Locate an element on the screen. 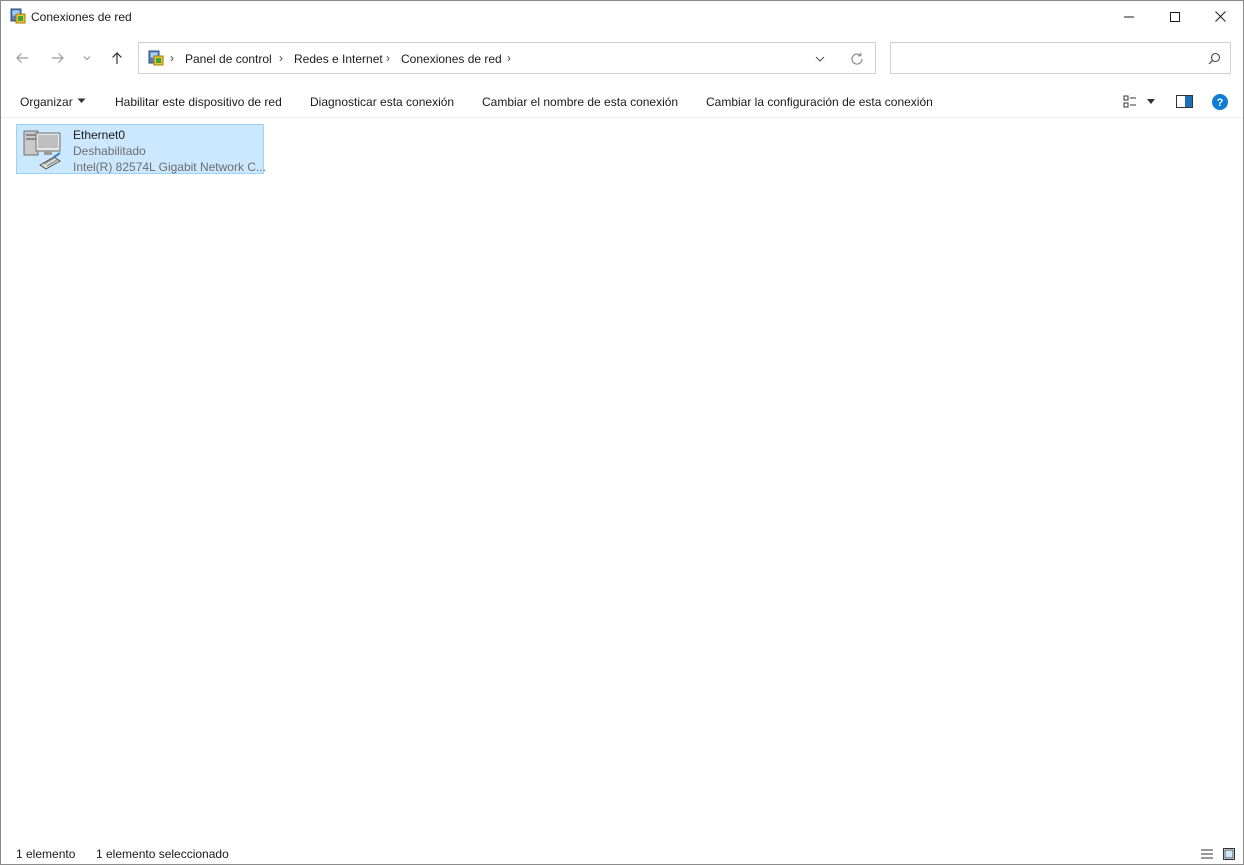 This screenshot has width=1244, height=865. recent-locations-button is located at coordinates (87, 58).